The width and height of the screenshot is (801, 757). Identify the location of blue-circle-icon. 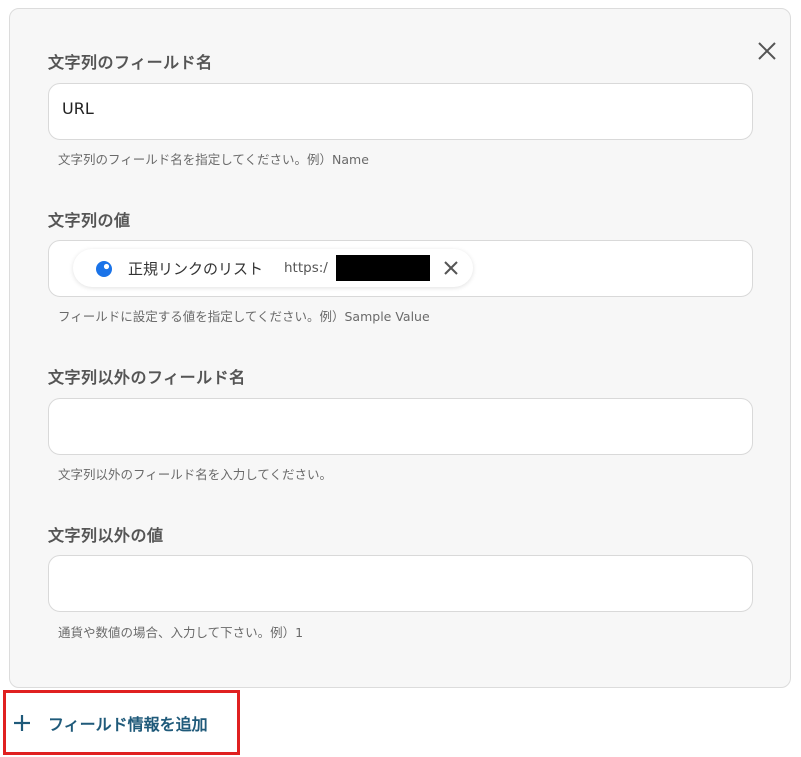
(104, 269).